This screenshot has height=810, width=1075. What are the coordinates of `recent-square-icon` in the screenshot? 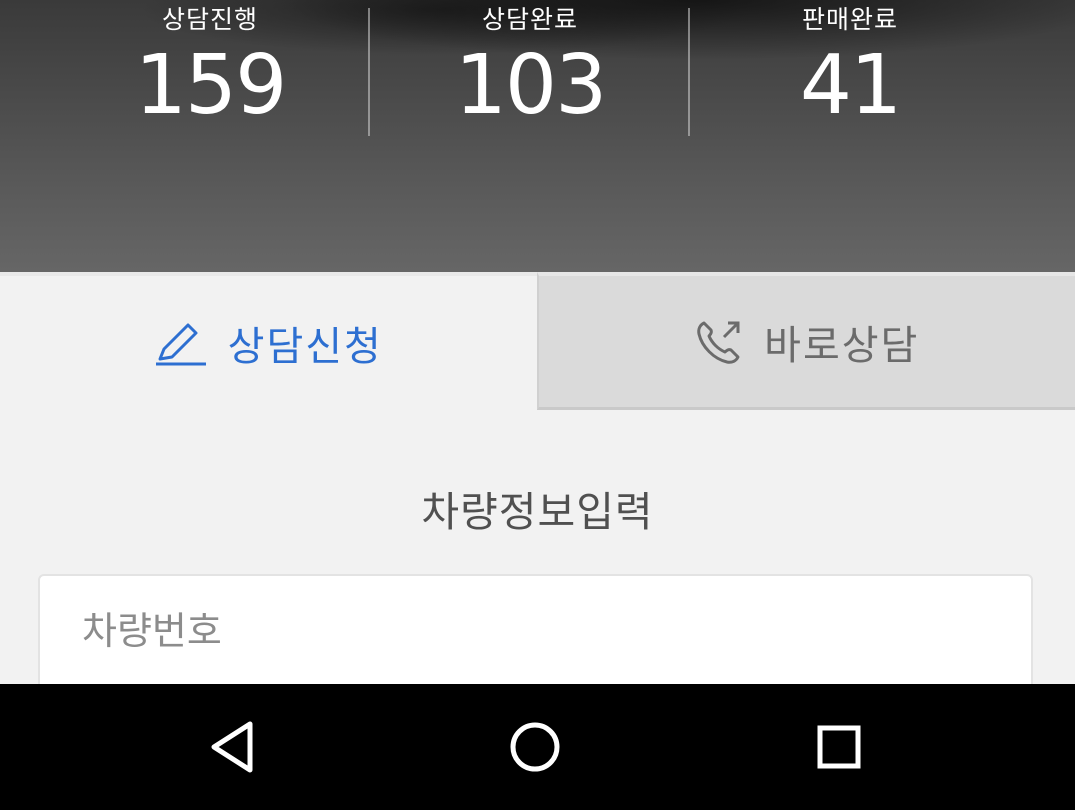 It's located at (839, 749).